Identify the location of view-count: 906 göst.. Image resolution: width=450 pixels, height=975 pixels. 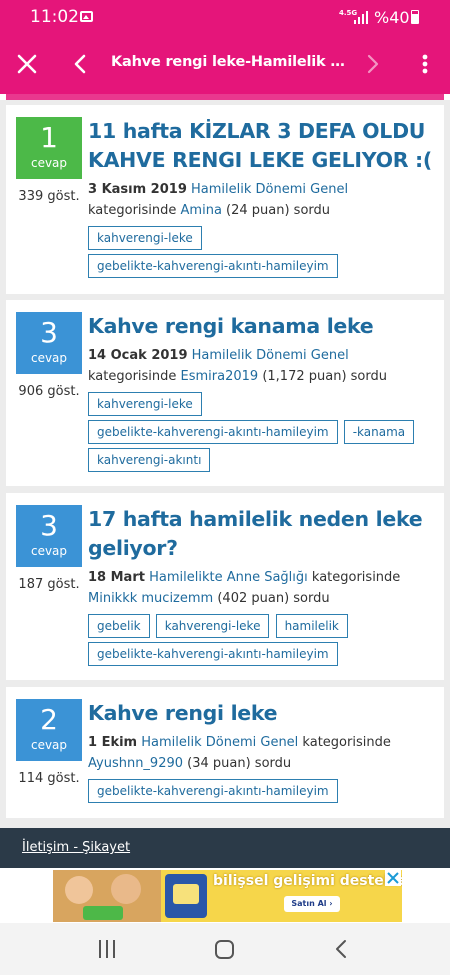
(49, 391).